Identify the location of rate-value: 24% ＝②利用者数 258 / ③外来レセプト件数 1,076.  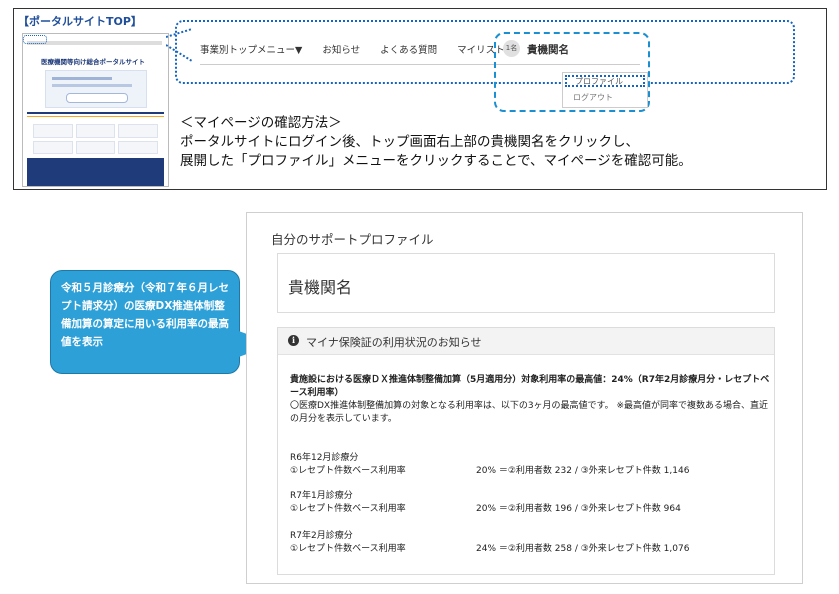
(583, 549).